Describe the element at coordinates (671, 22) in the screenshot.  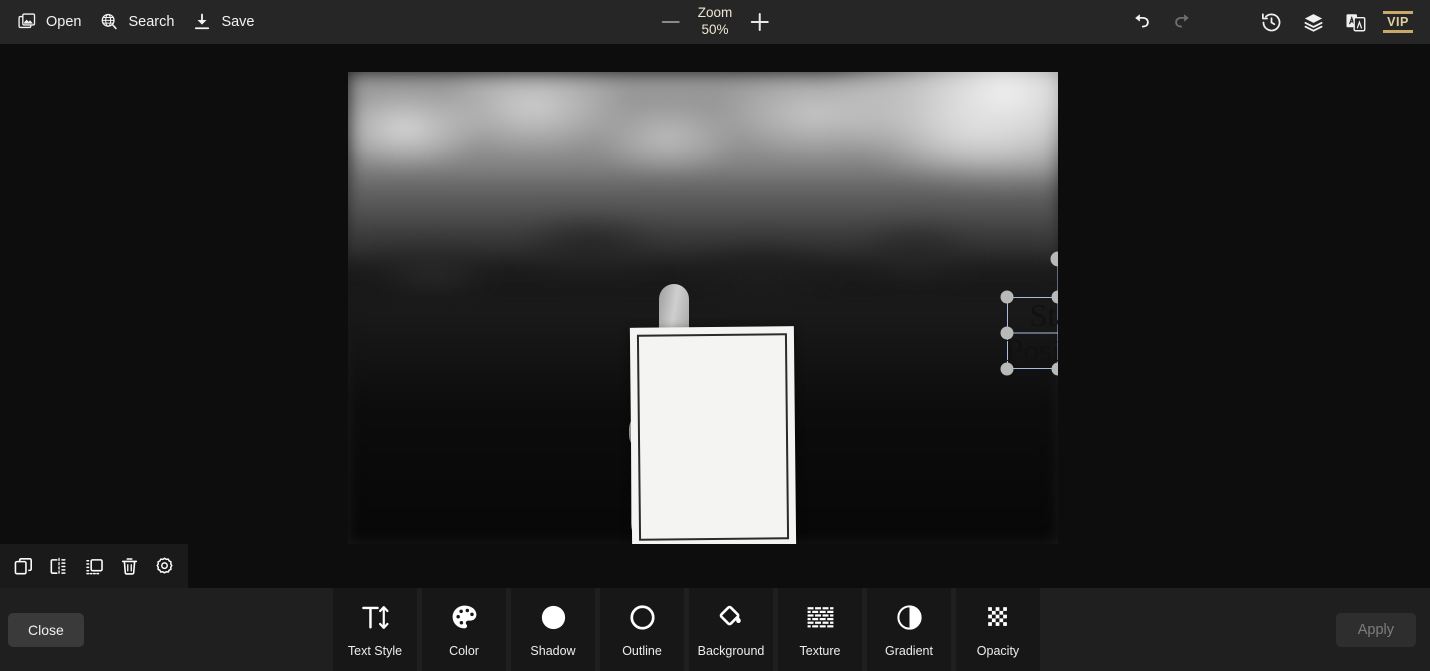
I see `zoom-out-button` at that location.